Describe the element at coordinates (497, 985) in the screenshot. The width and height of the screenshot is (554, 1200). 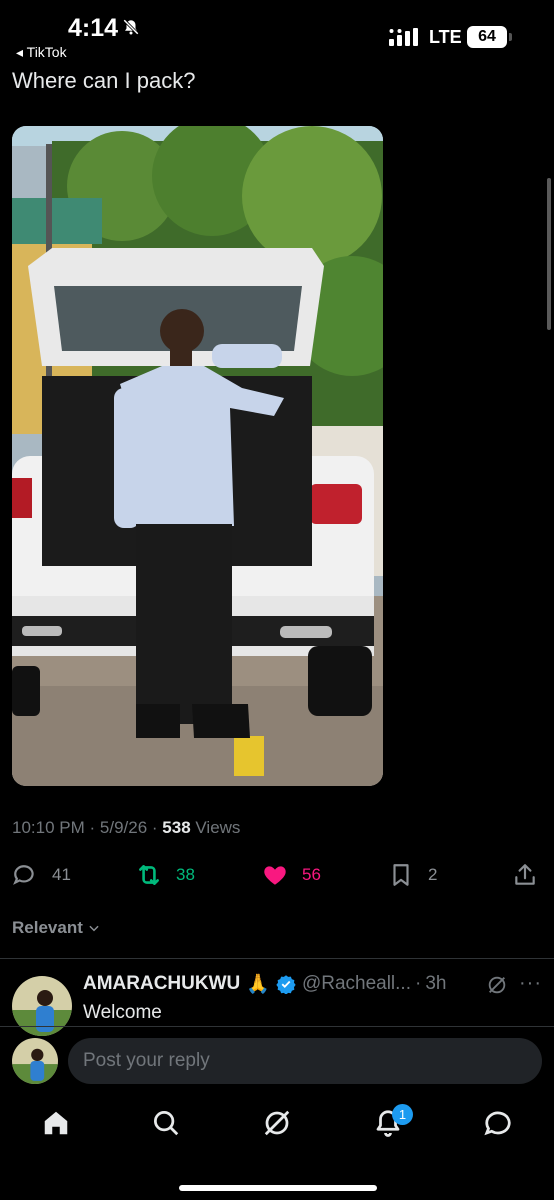
I see `grok-icon` at that location.